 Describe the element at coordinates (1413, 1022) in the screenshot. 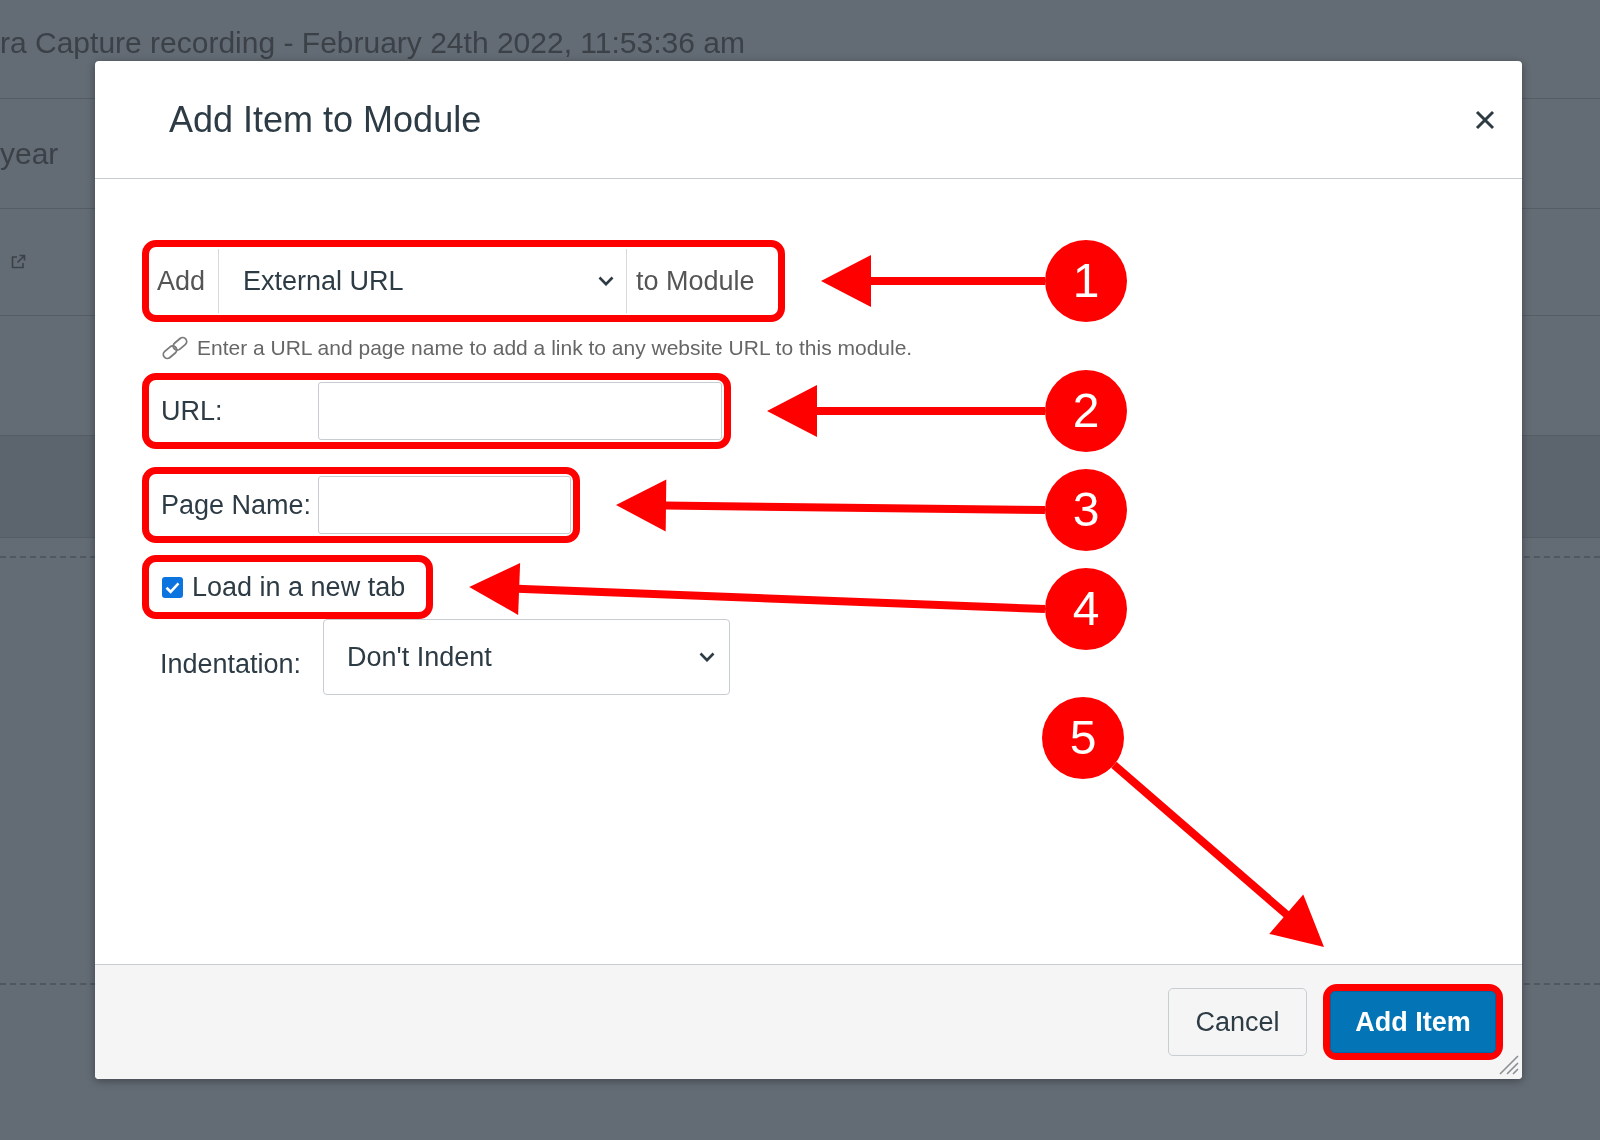

I see `submit-button: Add Item` at that location.